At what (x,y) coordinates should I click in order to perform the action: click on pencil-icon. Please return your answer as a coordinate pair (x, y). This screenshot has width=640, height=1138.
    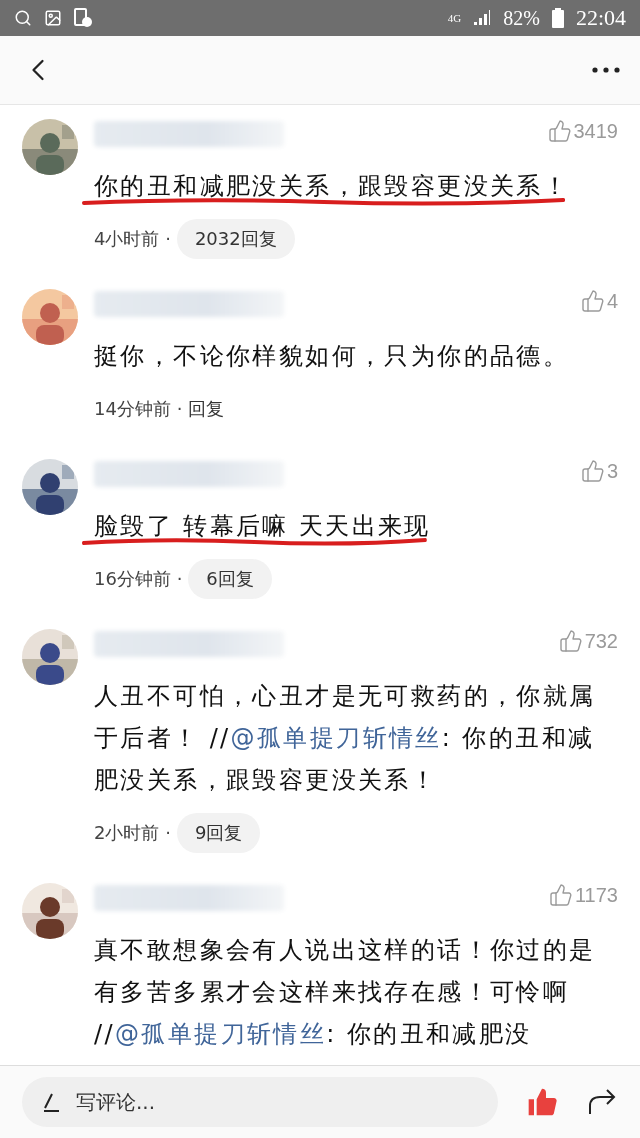
    Looking at the image, I should click on (52, 1102).